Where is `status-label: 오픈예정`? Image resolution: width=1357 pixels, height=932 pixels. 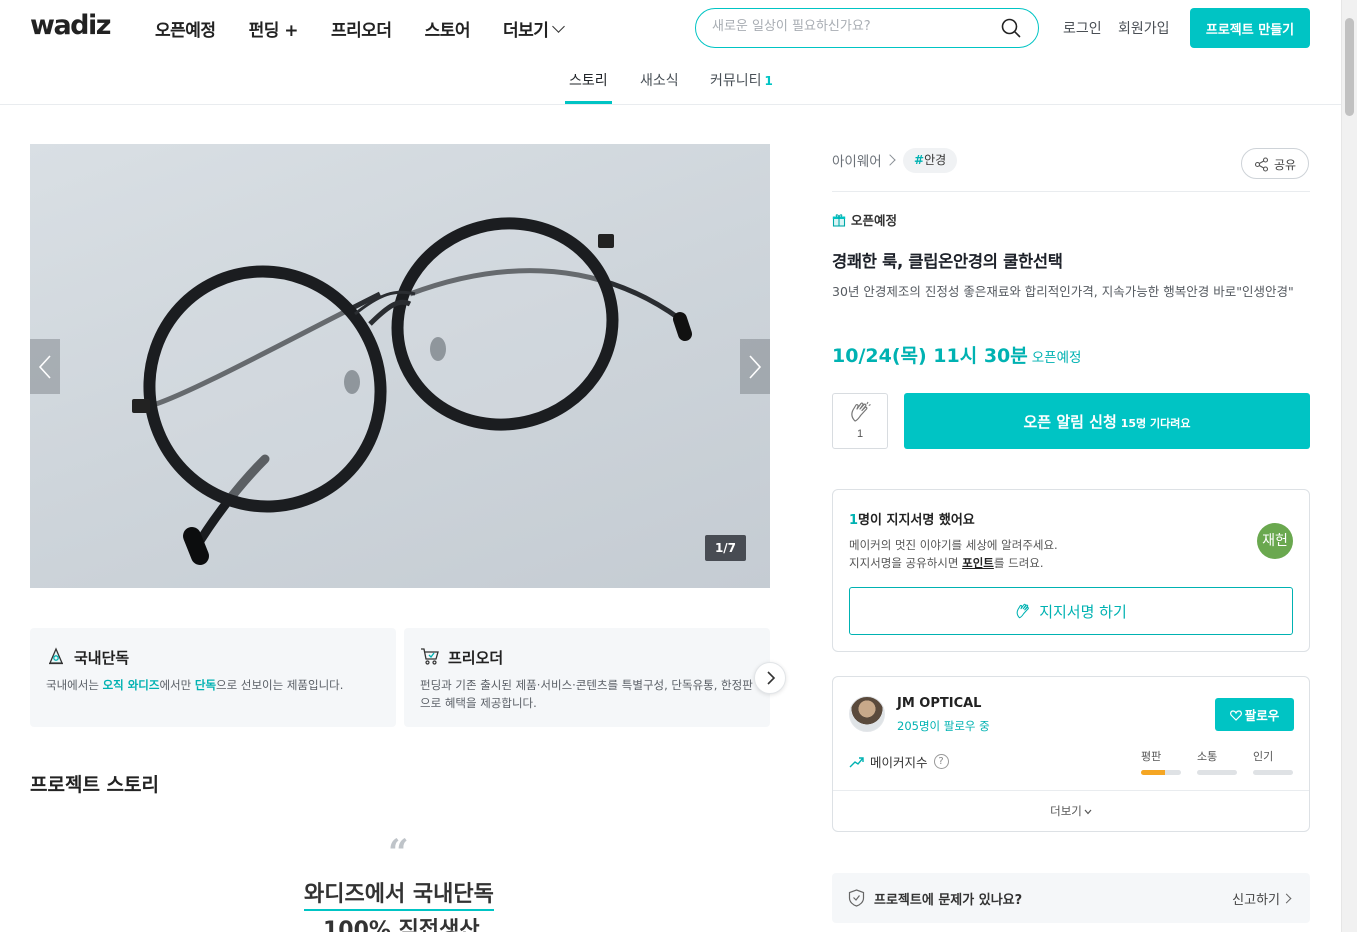 status-label: 오픈예정 is located at coordinates (874, 220).